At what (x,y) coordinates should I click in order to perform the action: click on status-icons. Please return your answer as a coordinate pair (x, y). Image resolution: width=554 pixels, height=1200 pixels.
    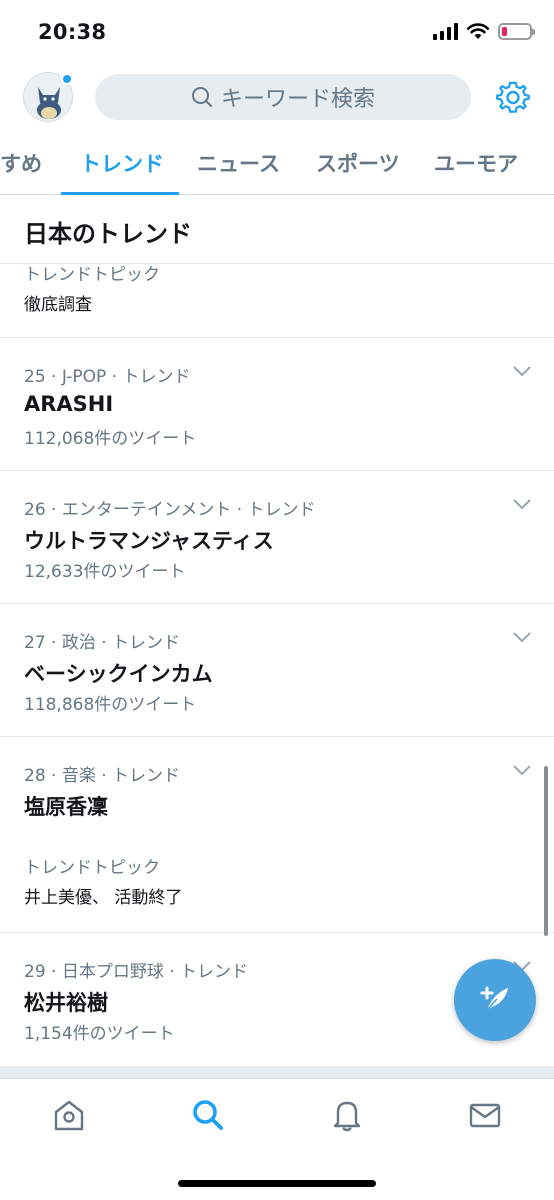
    Looking at the image, I should click on (484, 31).